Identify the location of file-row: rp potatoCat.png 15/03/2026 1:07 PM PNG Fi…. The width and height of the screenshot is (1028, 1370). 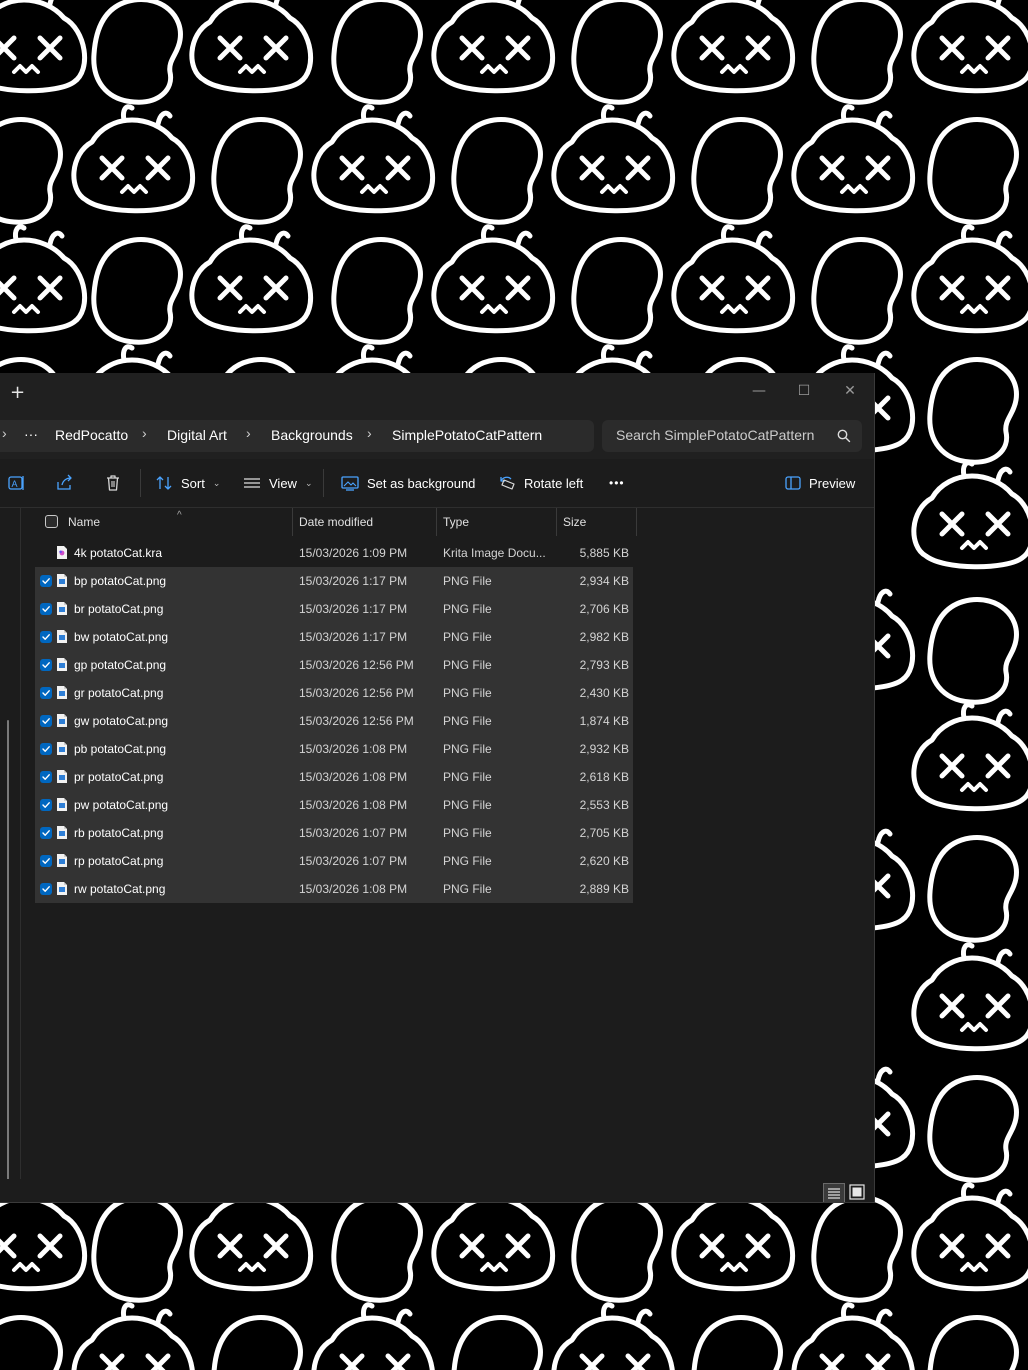
(334, 861).